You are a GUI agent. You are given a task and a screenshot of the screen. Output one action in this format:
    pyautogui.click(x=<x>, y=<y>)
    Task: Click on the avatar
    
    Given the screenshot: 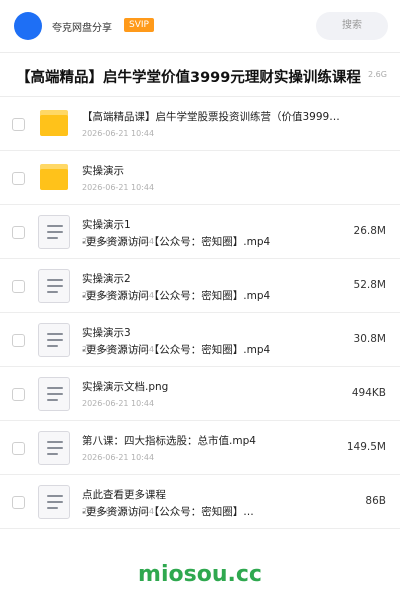 What is the action you would take?
    pyautogui.click(x=28, y=26)
    